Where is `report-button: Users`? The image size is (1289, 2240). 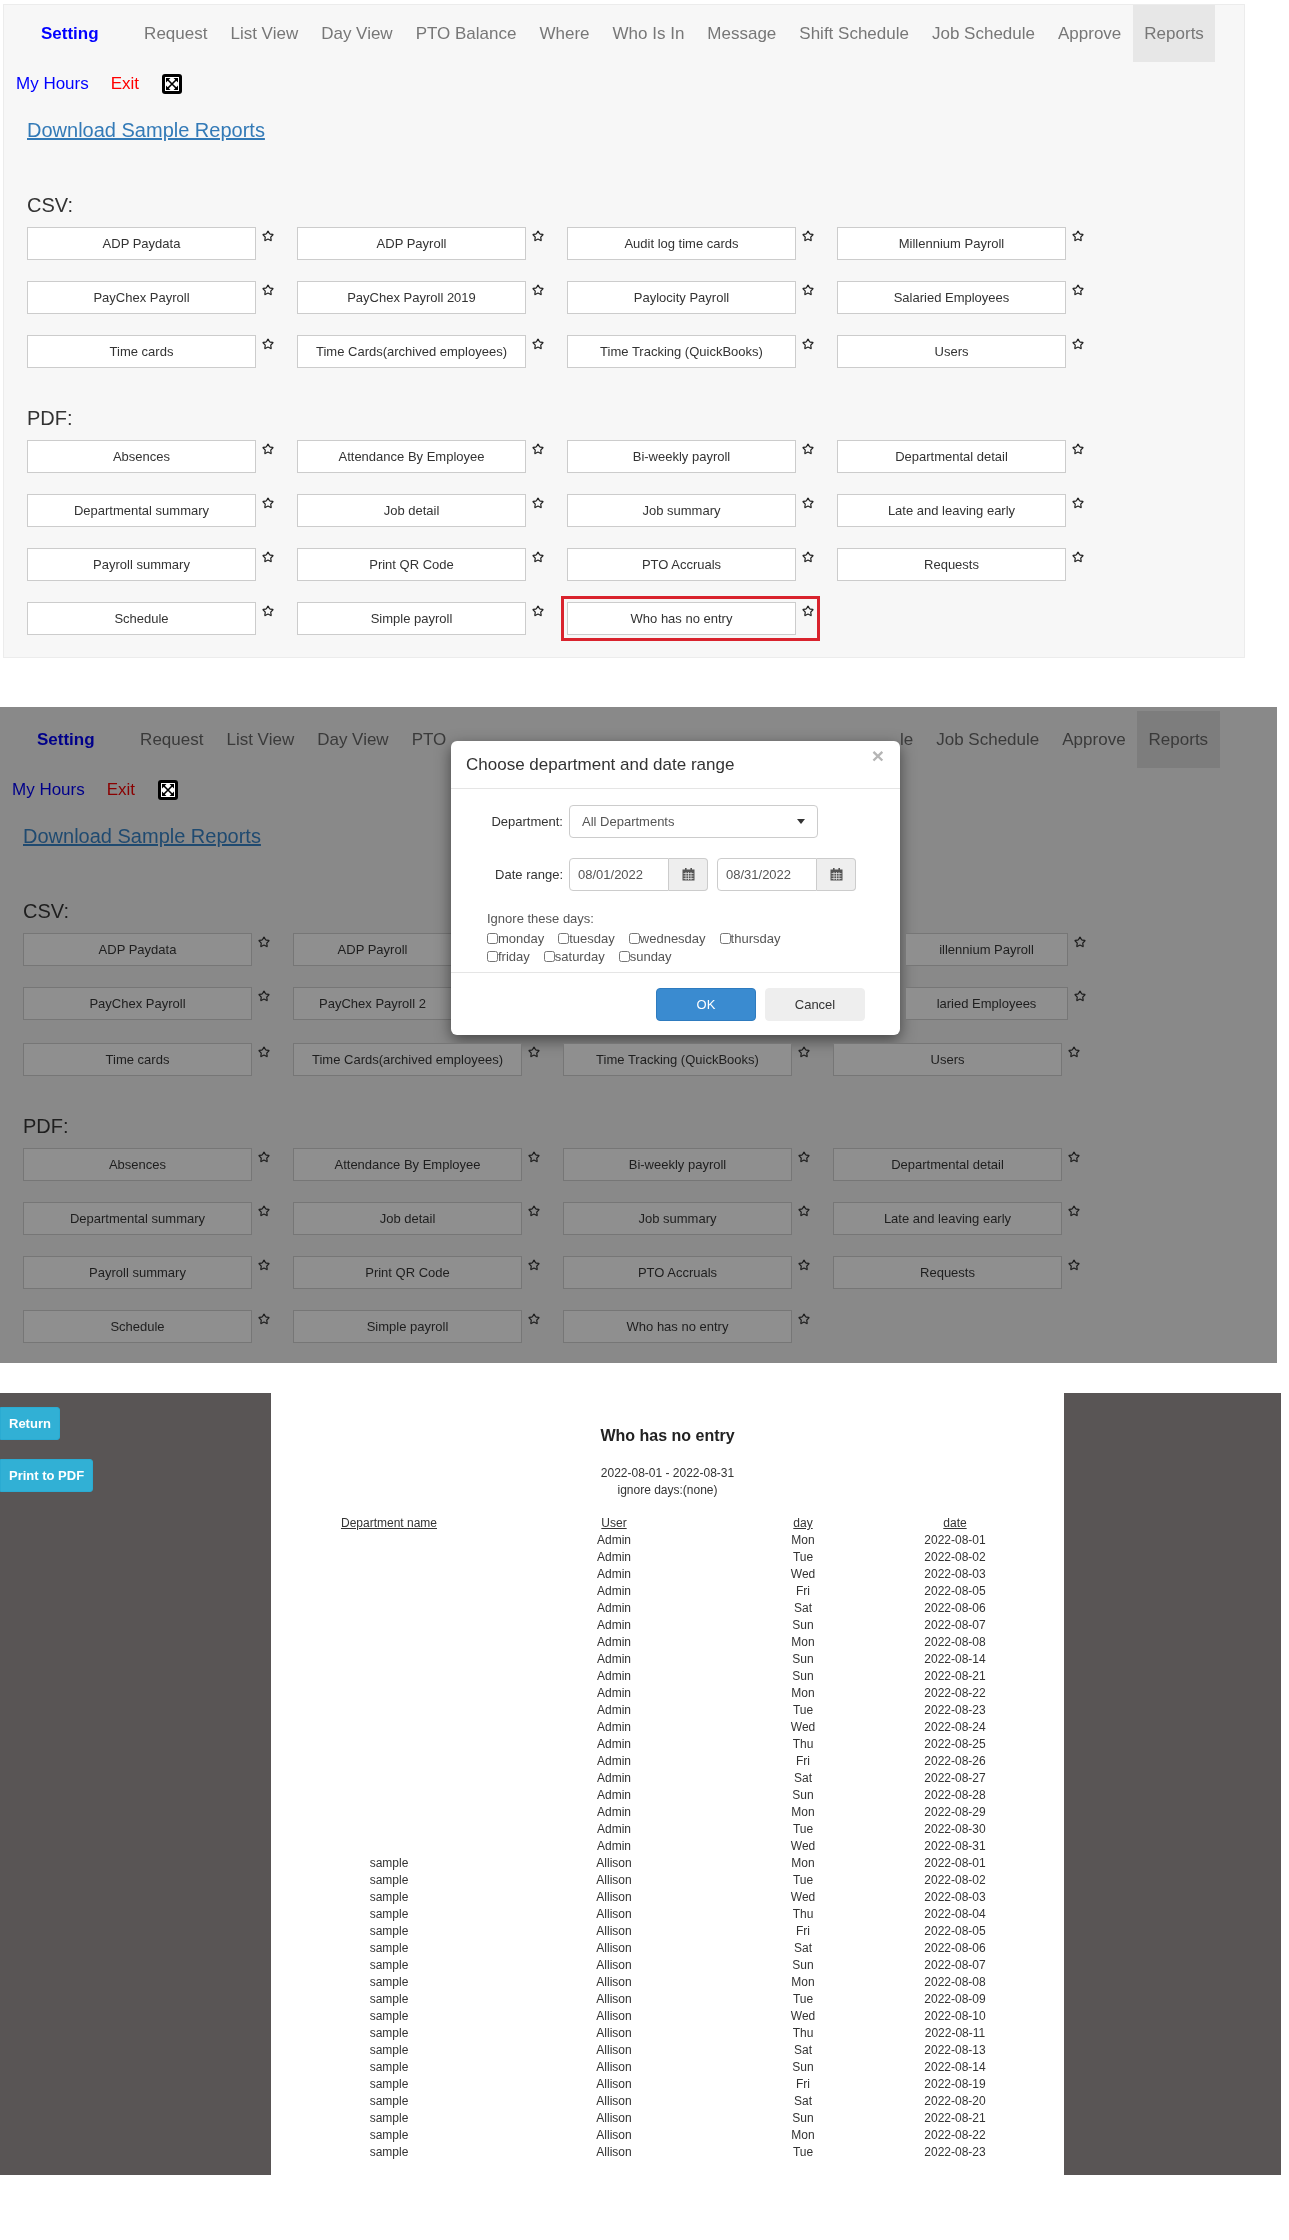
report-button: Users is located at coordinates (951, 351).